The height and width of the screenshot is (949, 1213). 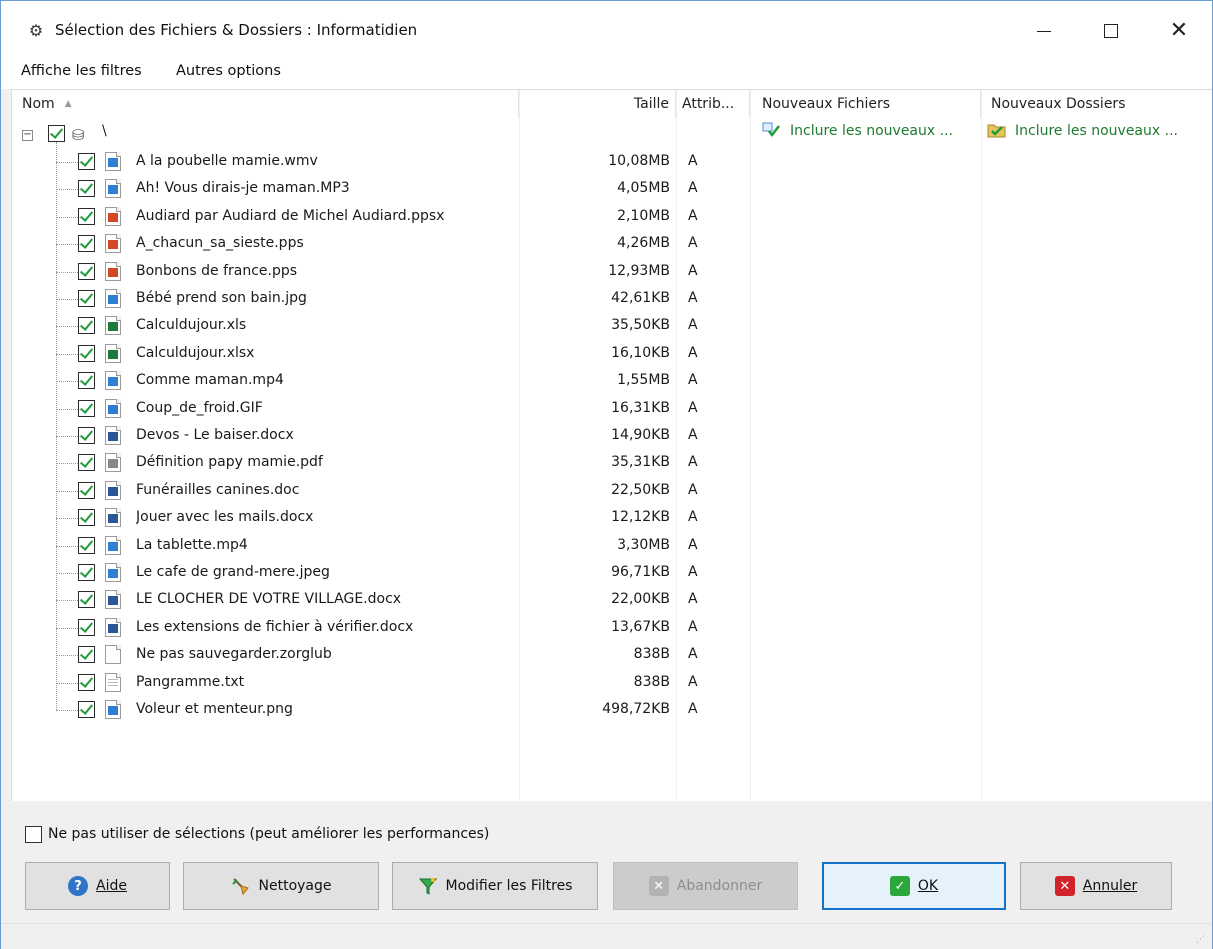 What do you see at coordinates (612, 243) in the screenshot?
I see `file-row: A_chacun_sa_sieste.pps 4,26MB A` at bounding box center [612, 243].